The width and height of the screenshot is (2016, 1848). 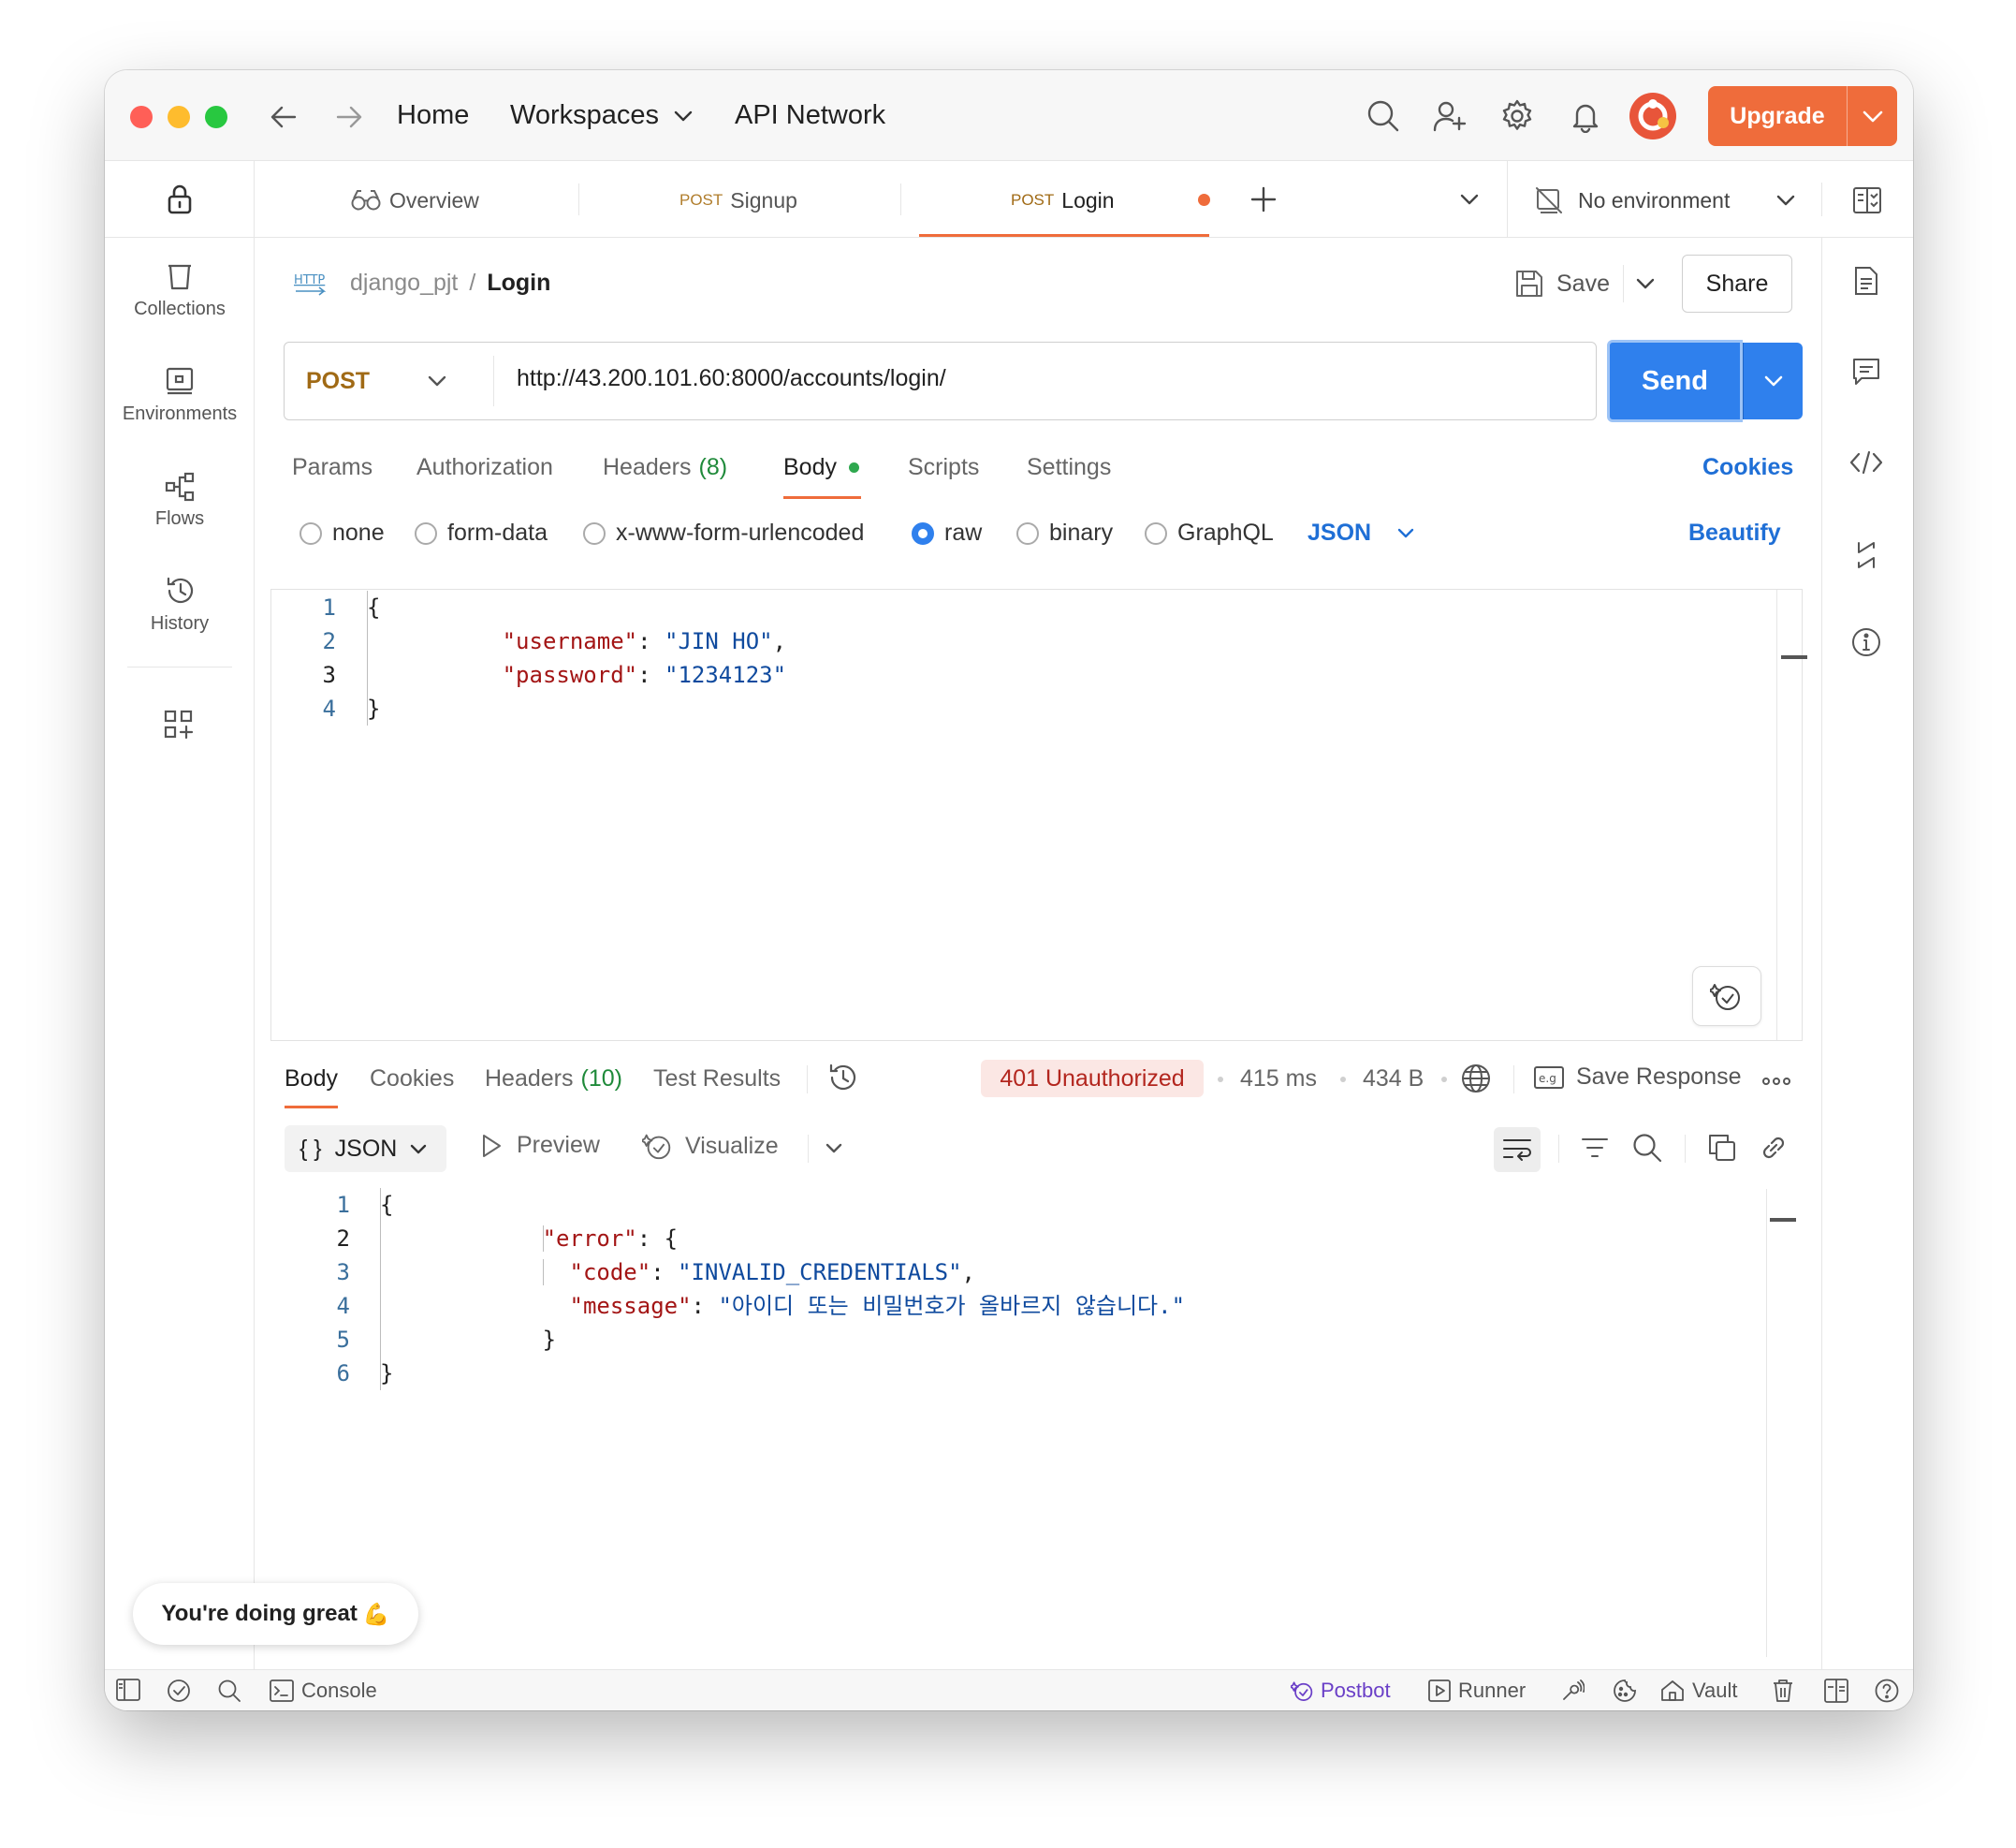 What do you see at coordinates (1209, 533) in the screenshot?
I see `body-type-graphql: GraphQL` at bounding box center [1209, 533].